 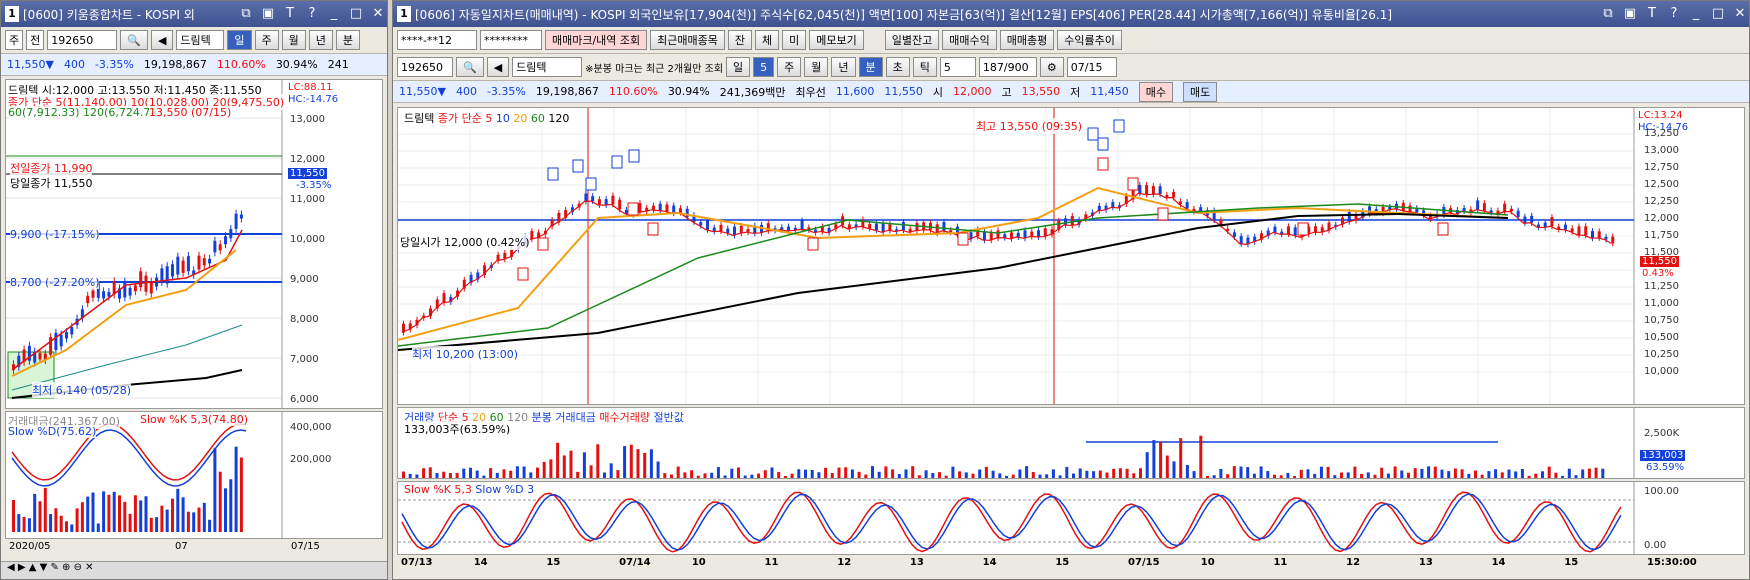 What do you see at coordinates (1498, 562) in the screenshot?
I see `date-tick-label: 14` at bounding box center [1498, 562].